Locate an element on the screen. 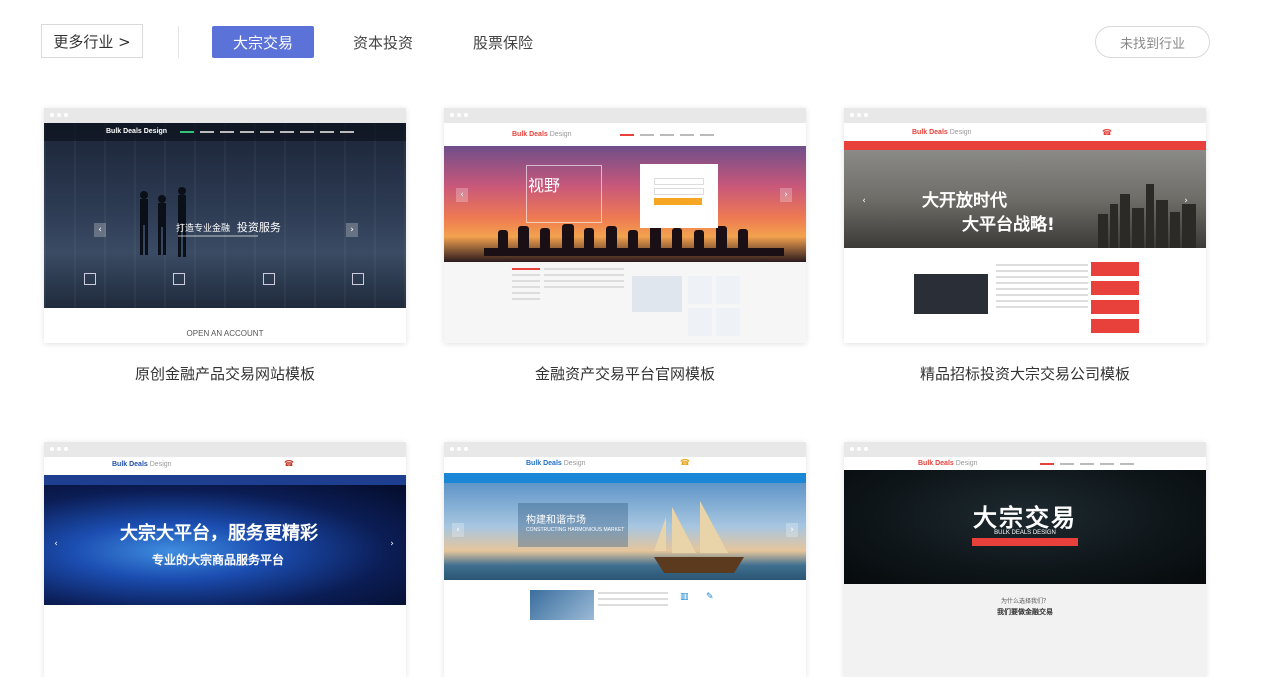 The image size is (1267, 677). hero-heading-line2: 大平台战略! is located at coordinates (1008, 225).